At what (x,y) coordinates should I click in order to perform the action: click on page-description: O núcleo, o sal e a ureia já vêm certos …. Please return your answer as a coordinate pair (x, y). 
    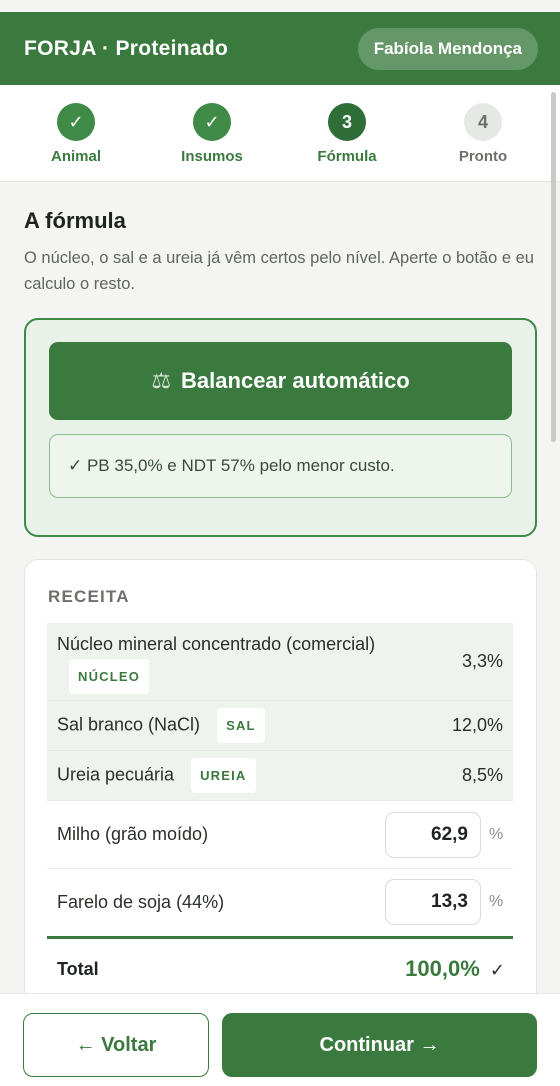
    Looking at the image, I should click on (279, 271).